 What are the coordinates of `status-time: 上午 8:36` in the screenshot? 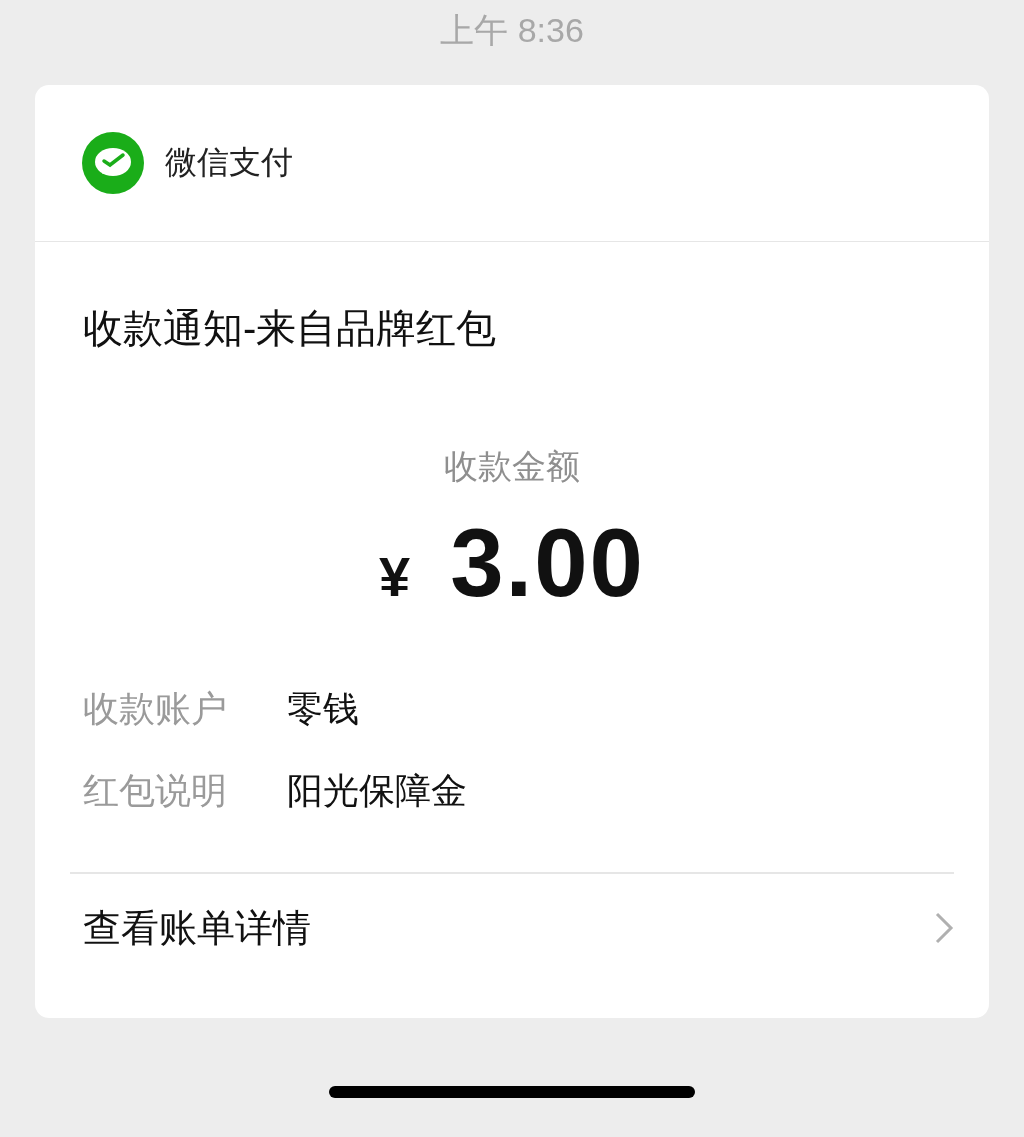 It's located at (512, 30).